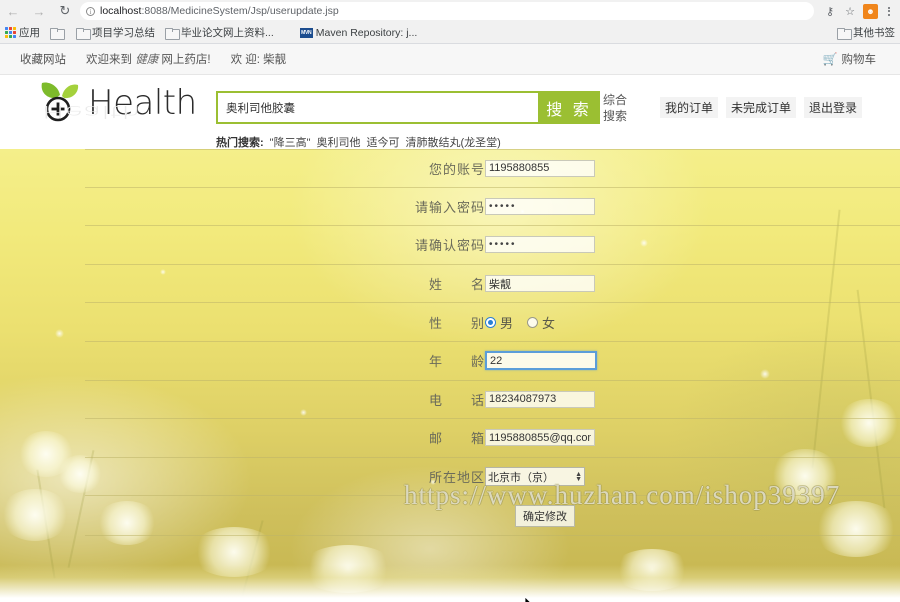 This screenshot has height=602, width=900. I want to click on field-gender: 男 女, so click(525, 322).